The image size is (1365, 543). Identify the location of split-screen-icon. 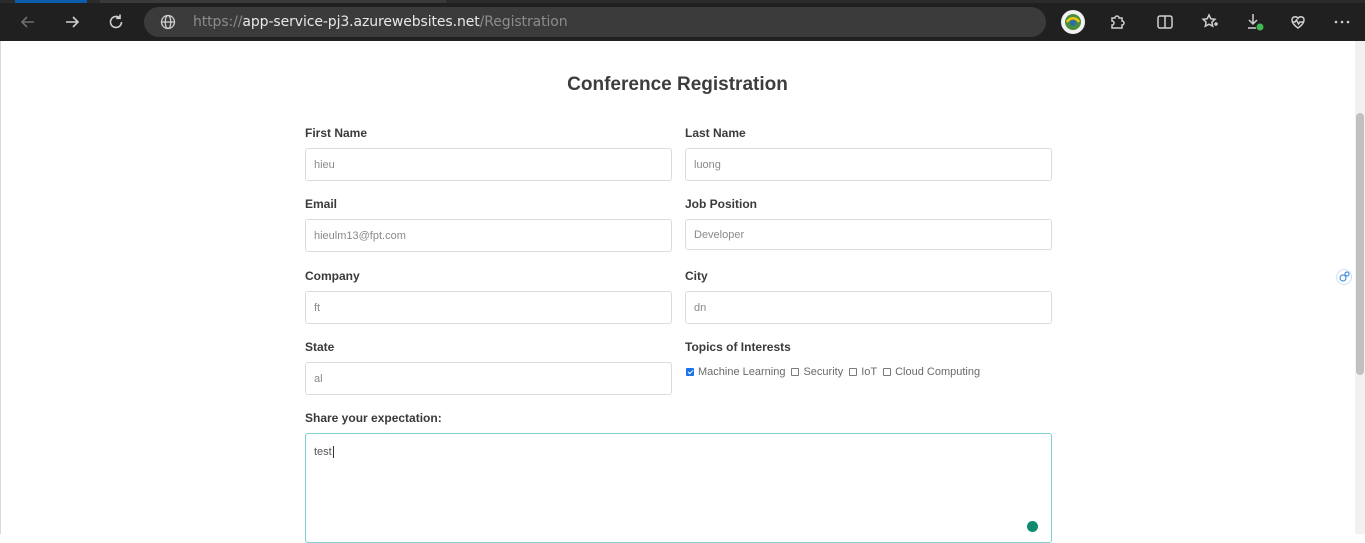
(1165, 22).